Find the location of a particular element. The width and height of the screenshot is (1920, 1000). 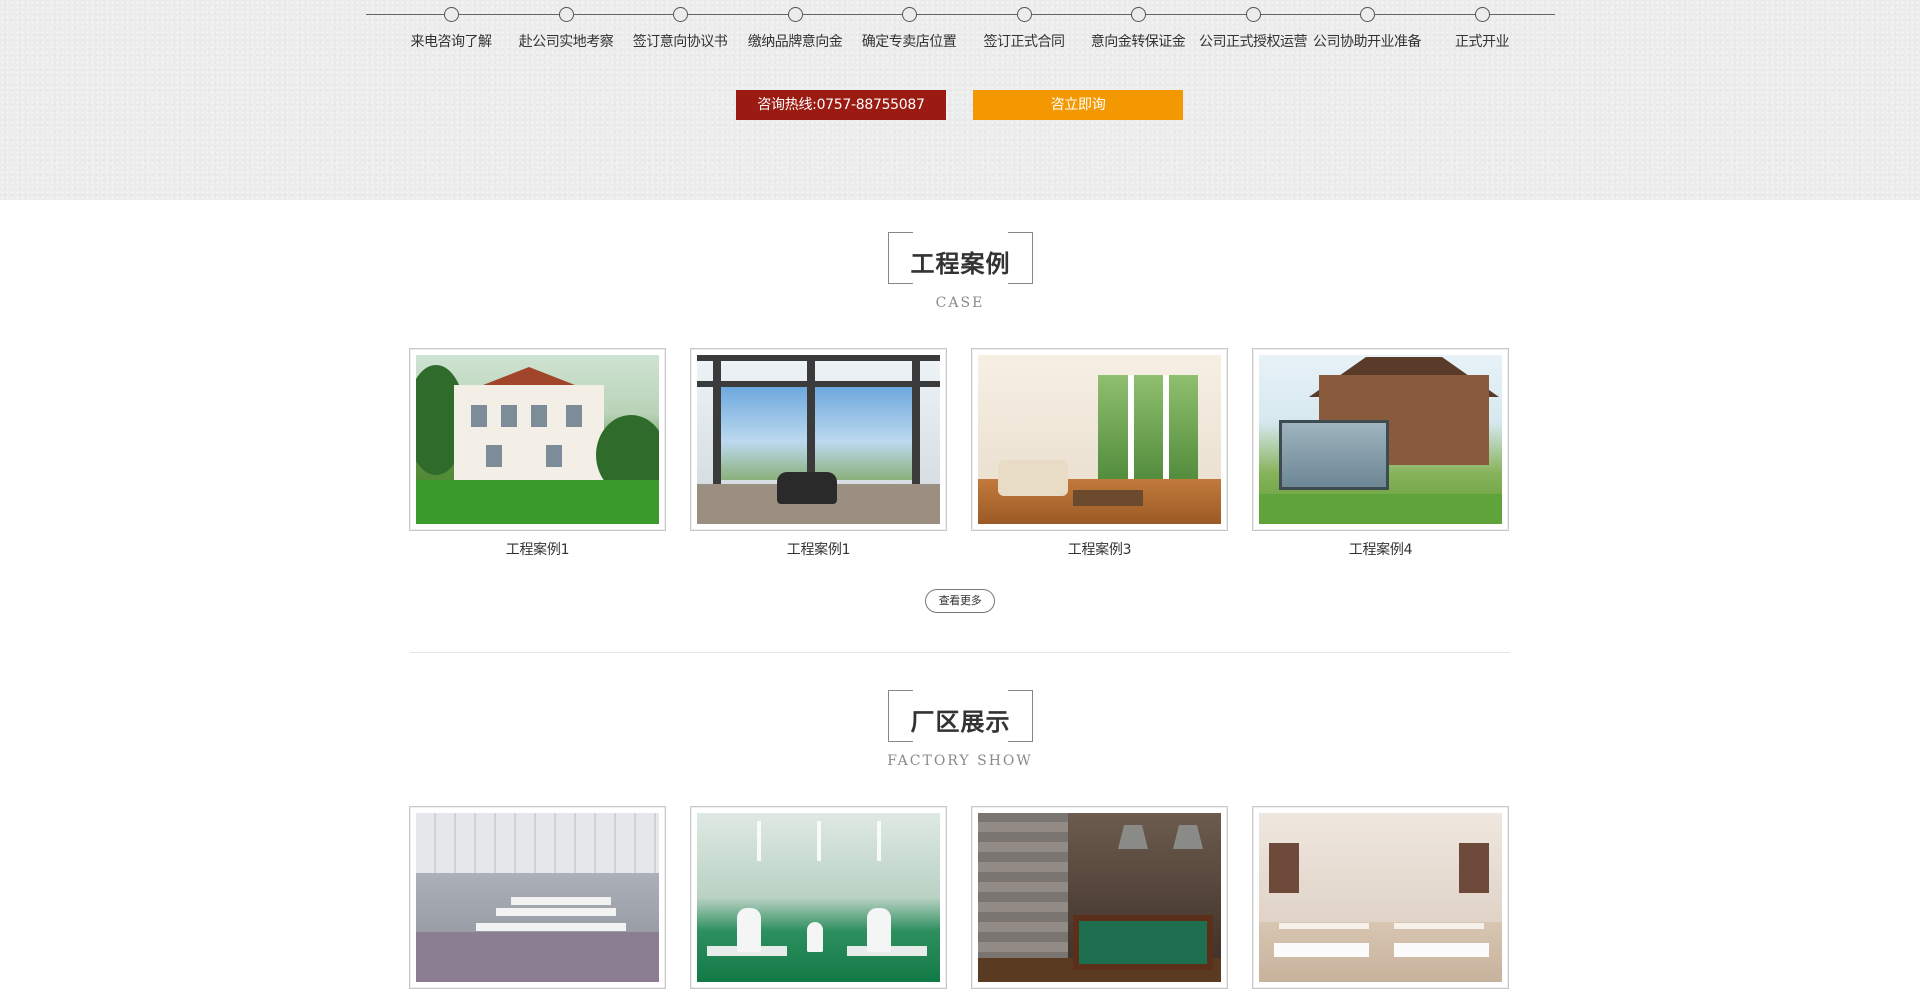

case-card-3: 工程案例3 is located at coordinates (1099, 453).